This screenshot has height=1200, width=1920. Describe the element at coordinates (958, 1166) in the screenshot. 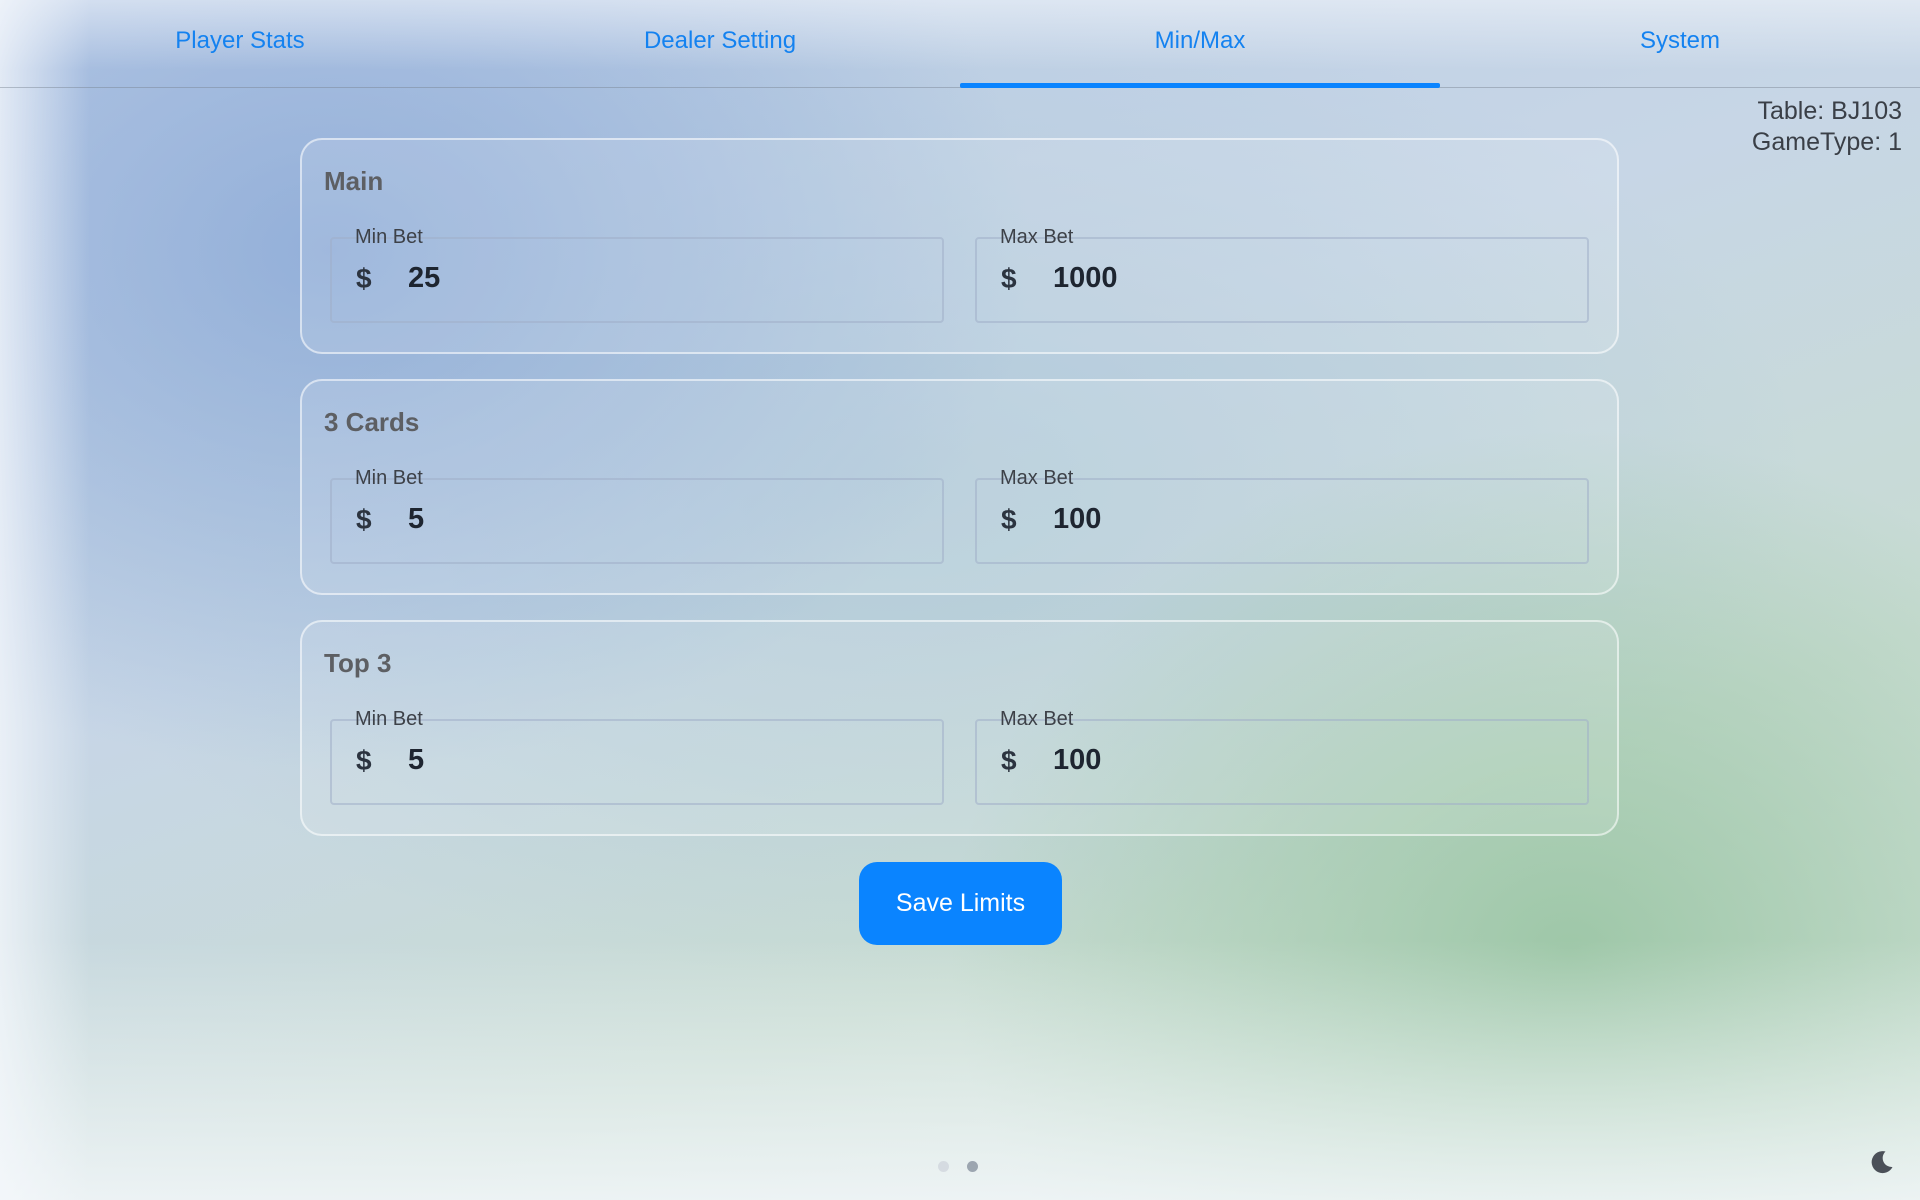

I see `page-indicator` at that location.